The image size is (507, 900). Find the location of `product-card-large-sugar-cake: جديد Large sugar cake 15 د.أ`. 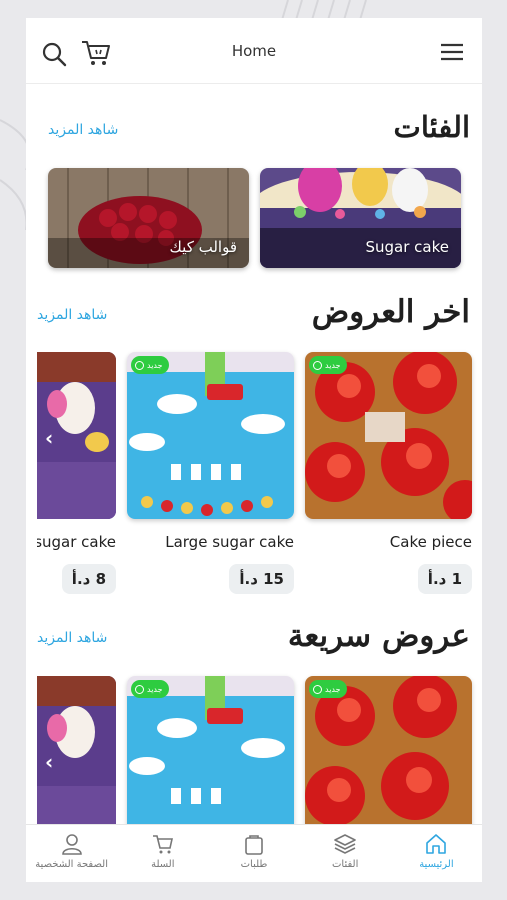

product-card-large-sugar-cake: جديد Large sugar cake 15 د.أ is located at coordinates (210, 474).